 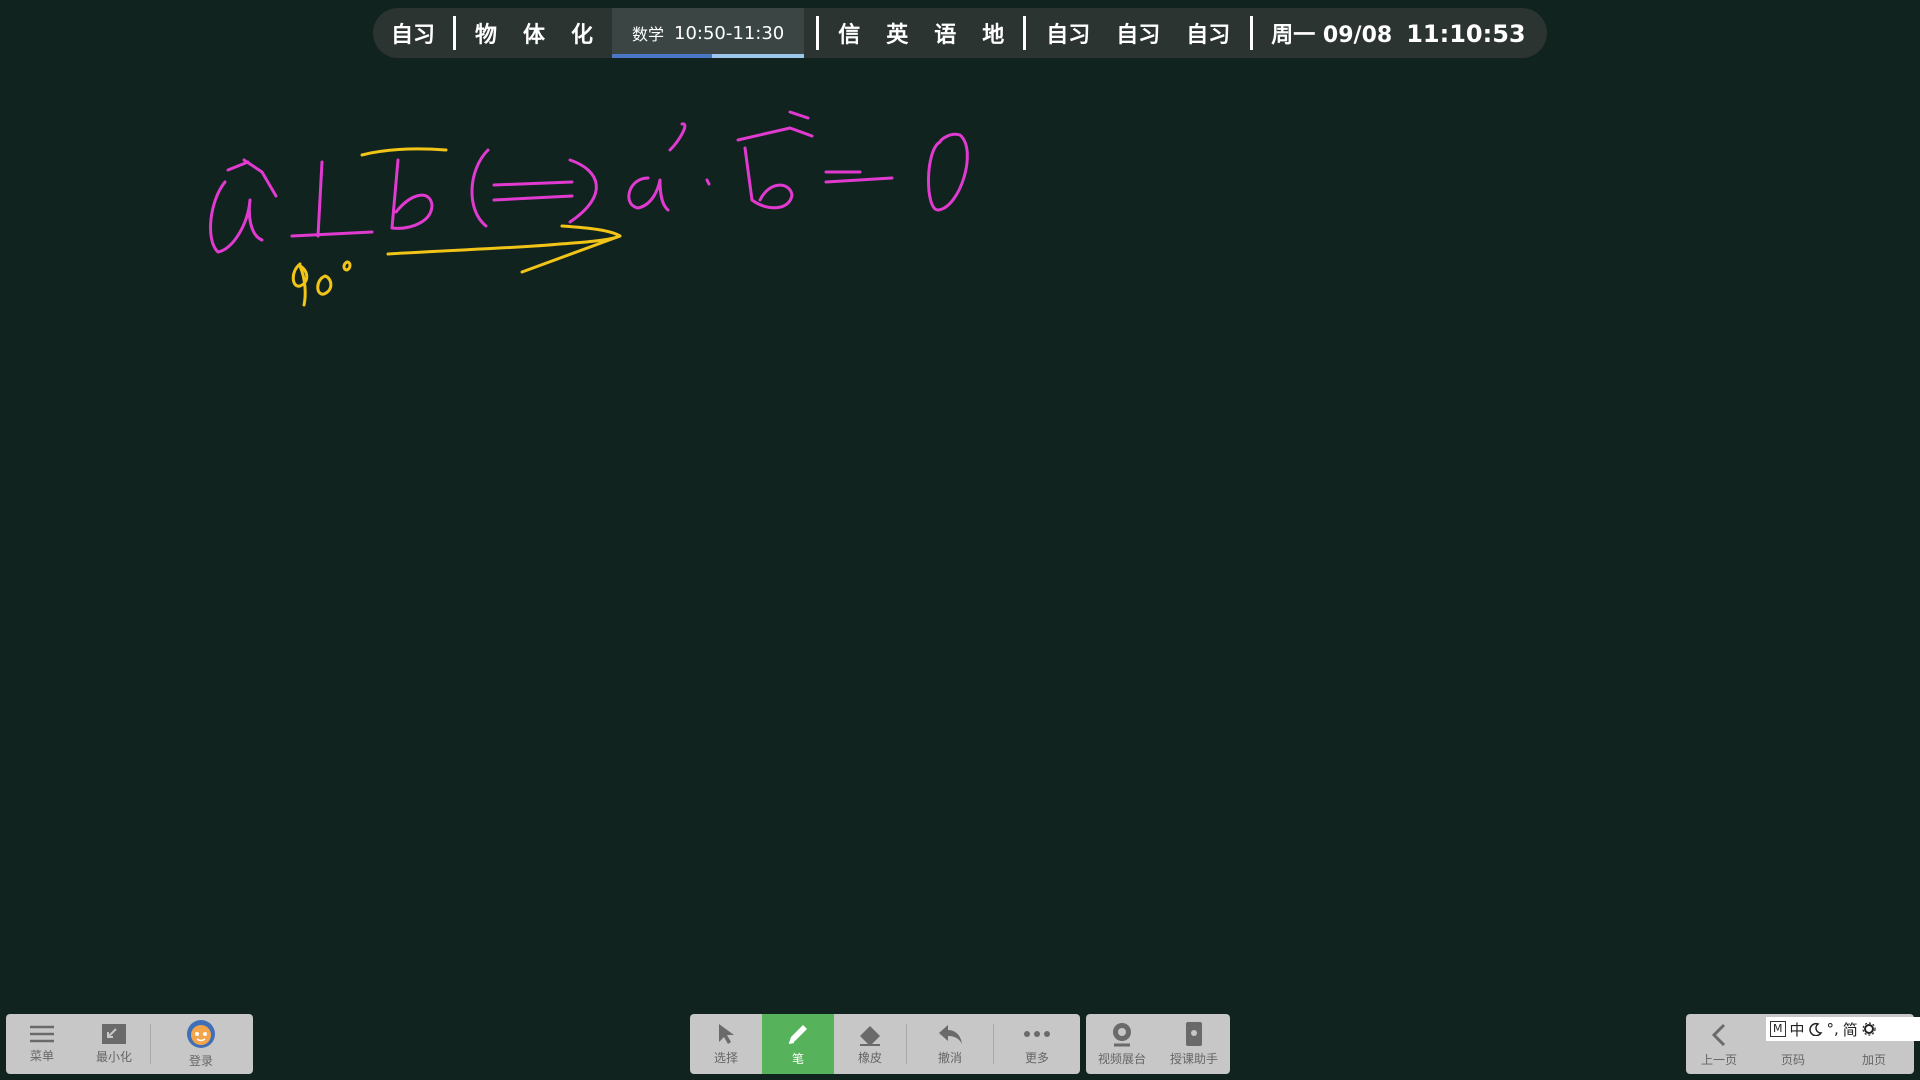 I want to click on pink-handwriting, so click(x=589, y=182).